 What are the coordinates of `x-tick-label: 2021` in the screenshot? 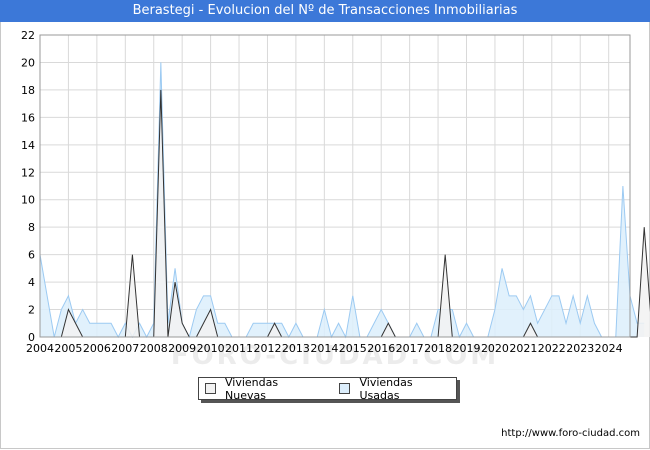 It's located at (523, 348).